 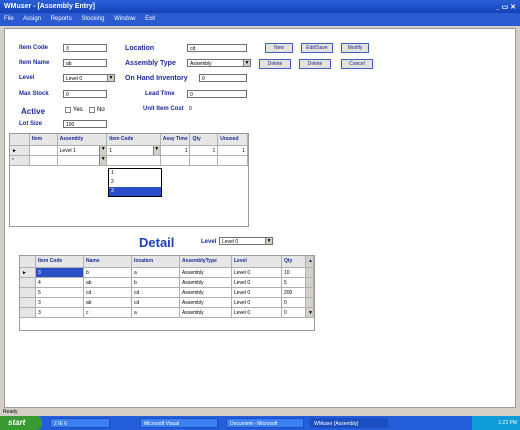 What do you see at coordinates (310, 262) in the screenshot?
I see `scrollbar-up: ▲` at bounding box center [310, 262].